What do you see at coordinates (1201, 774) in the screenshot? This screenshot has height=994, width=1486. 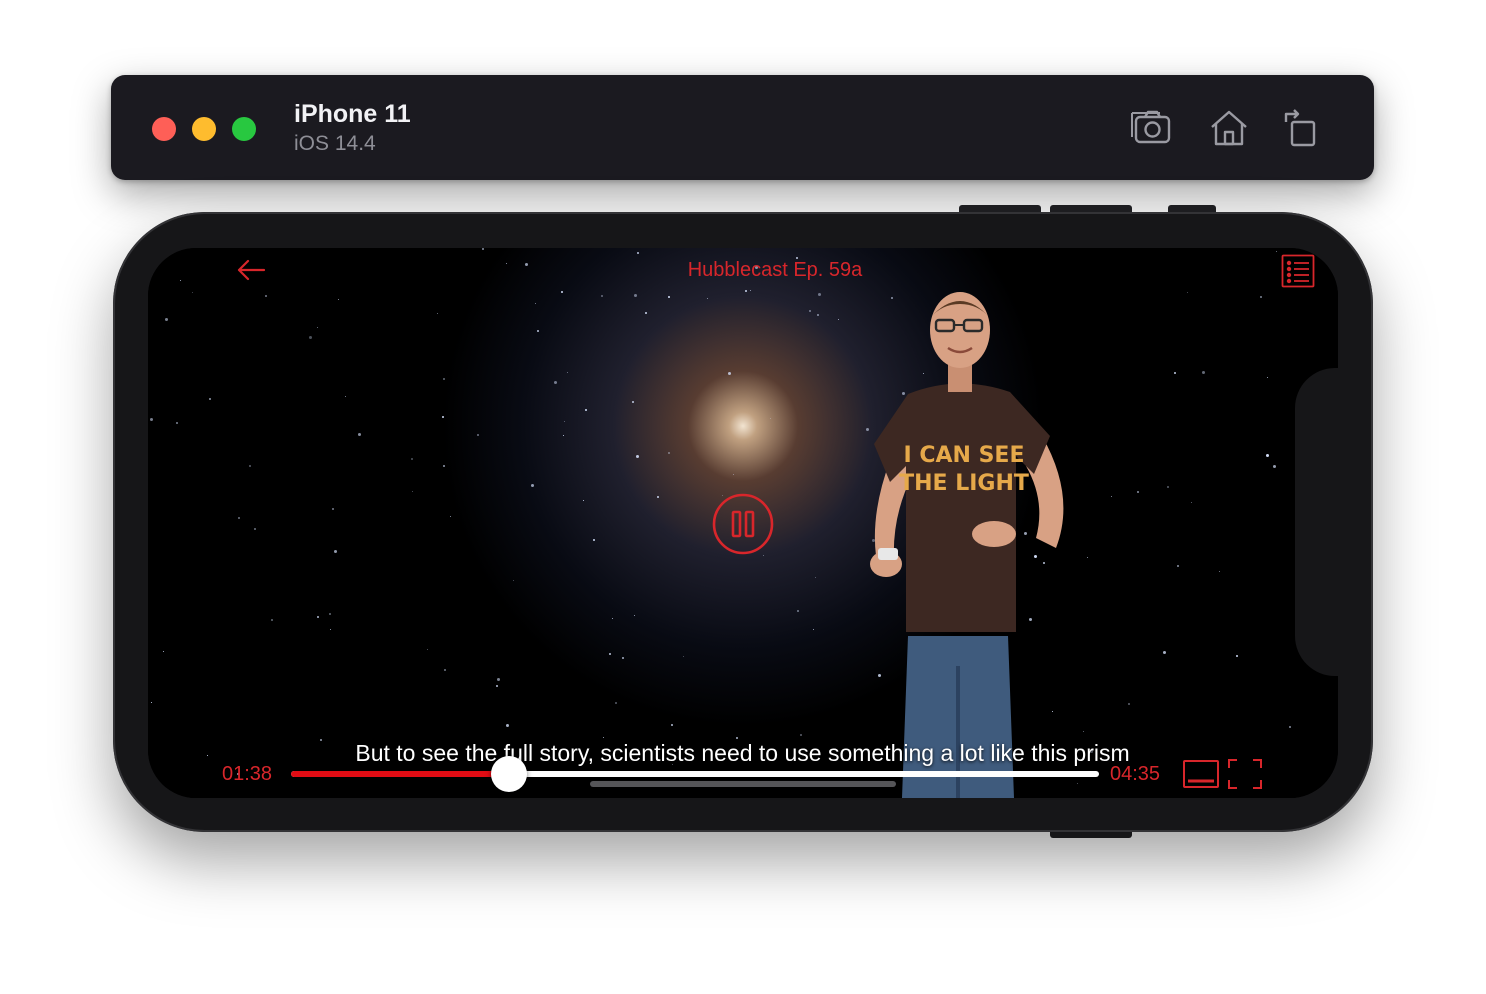 I see `subtitles-icon` at bounding box center [1201, 774].